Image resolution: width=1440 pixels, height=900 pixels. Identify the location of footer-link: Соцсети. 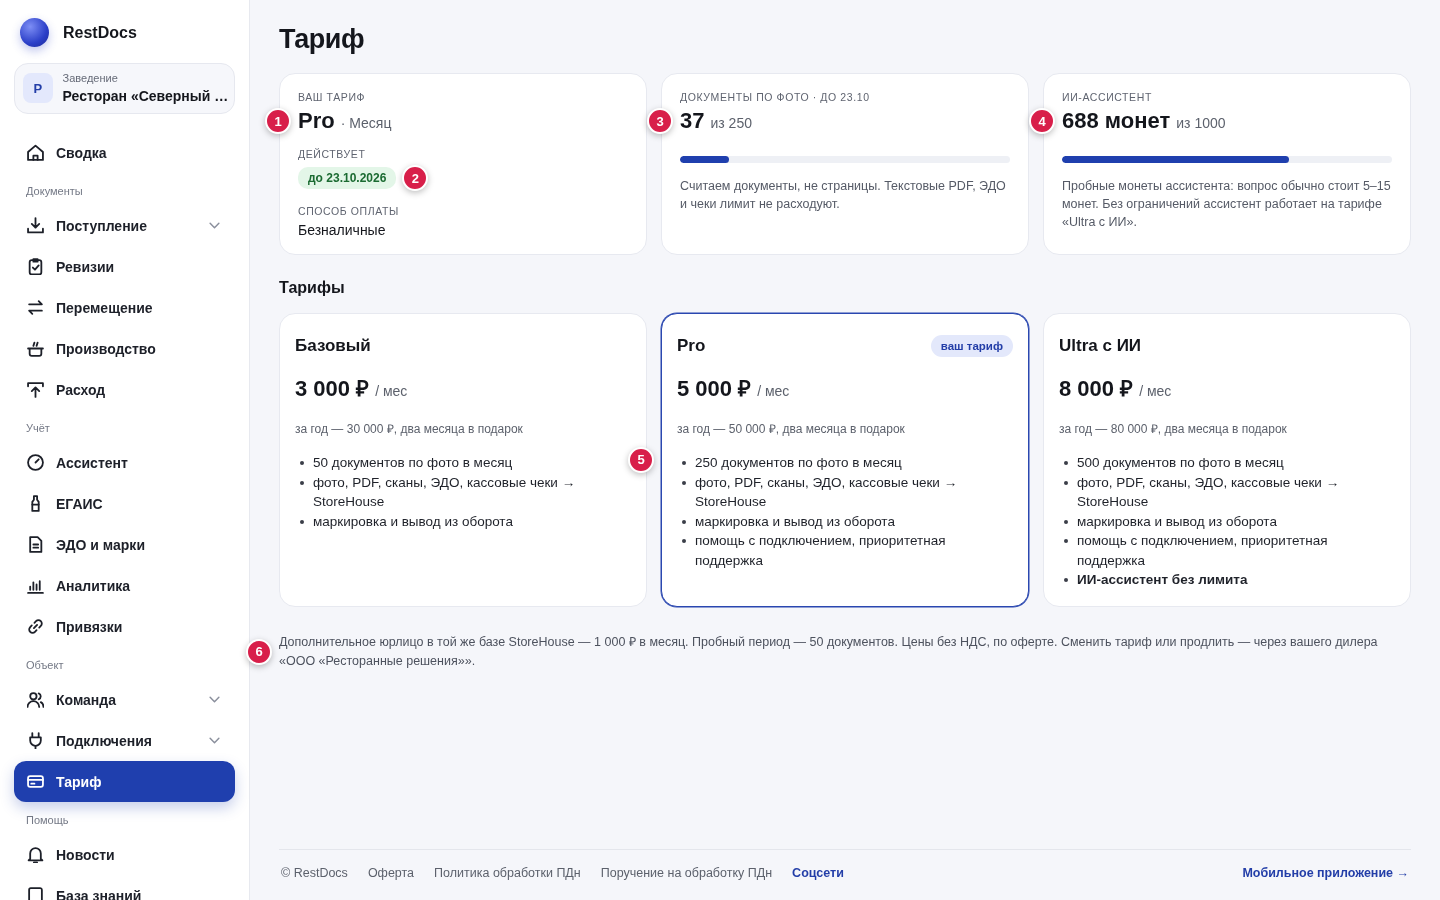
(818, 873).